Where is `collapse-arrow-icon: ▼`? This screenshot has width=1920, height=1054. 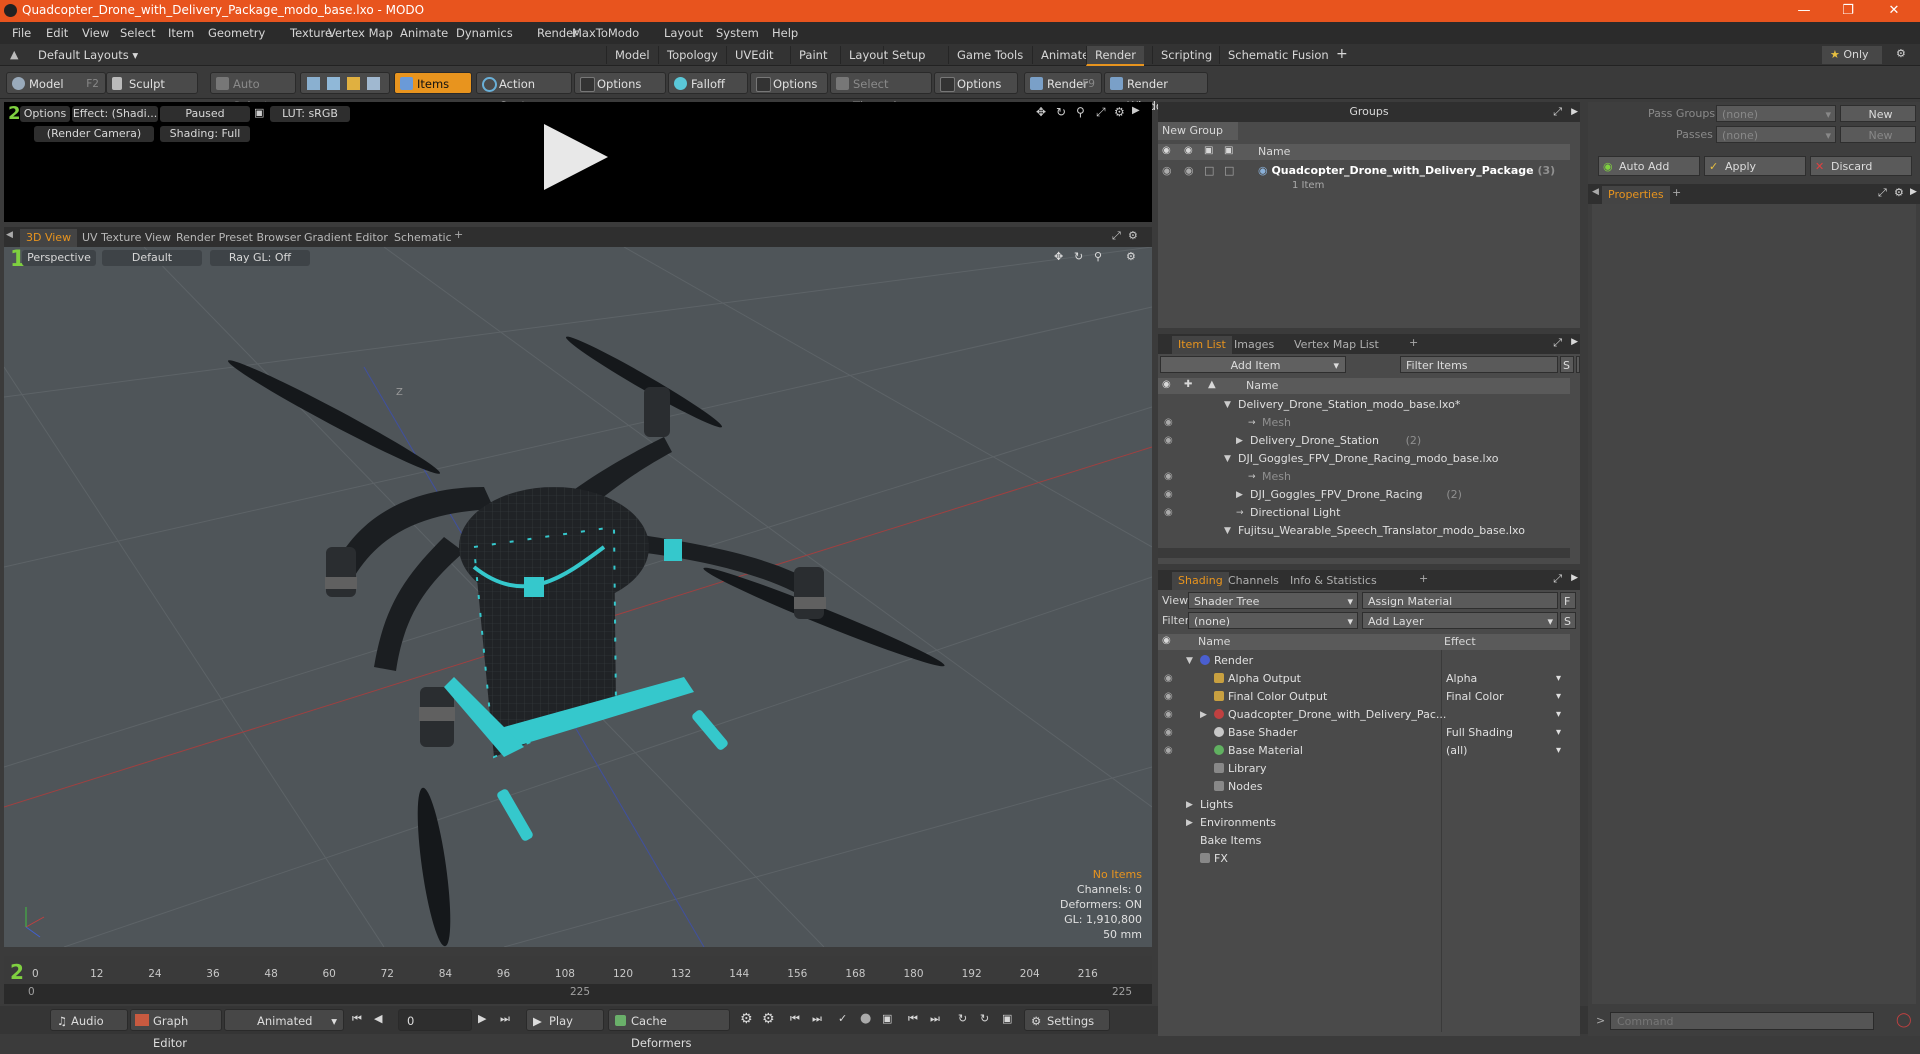 collapse-arrow-icon: ▼ is located at coordinates (1227, 531).